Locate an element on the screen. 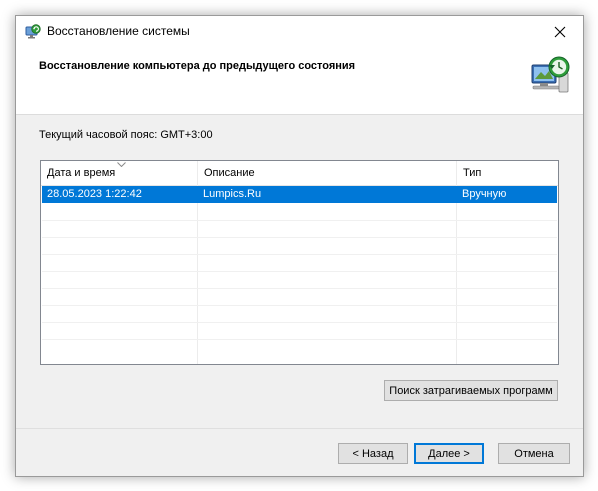 The image size is (598, 491). table-row: 28.05.2023 1:22:42 Lumpics.Ru Вручную is located at coordinates (299, 194).